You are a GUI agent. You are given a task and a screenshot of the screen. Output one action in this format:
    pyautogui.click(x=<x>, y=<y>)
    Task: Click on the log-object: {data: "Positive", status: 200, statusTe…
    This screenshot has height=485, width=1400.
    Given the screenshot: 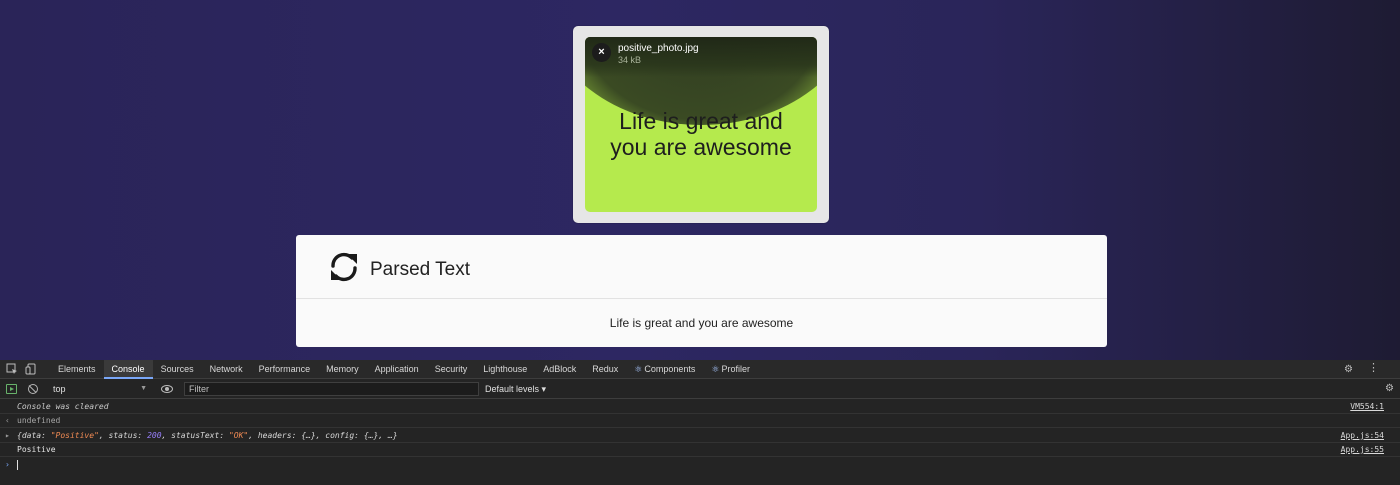 What is the action you would take?
    pyautogui.click(x=207, y=436)
    